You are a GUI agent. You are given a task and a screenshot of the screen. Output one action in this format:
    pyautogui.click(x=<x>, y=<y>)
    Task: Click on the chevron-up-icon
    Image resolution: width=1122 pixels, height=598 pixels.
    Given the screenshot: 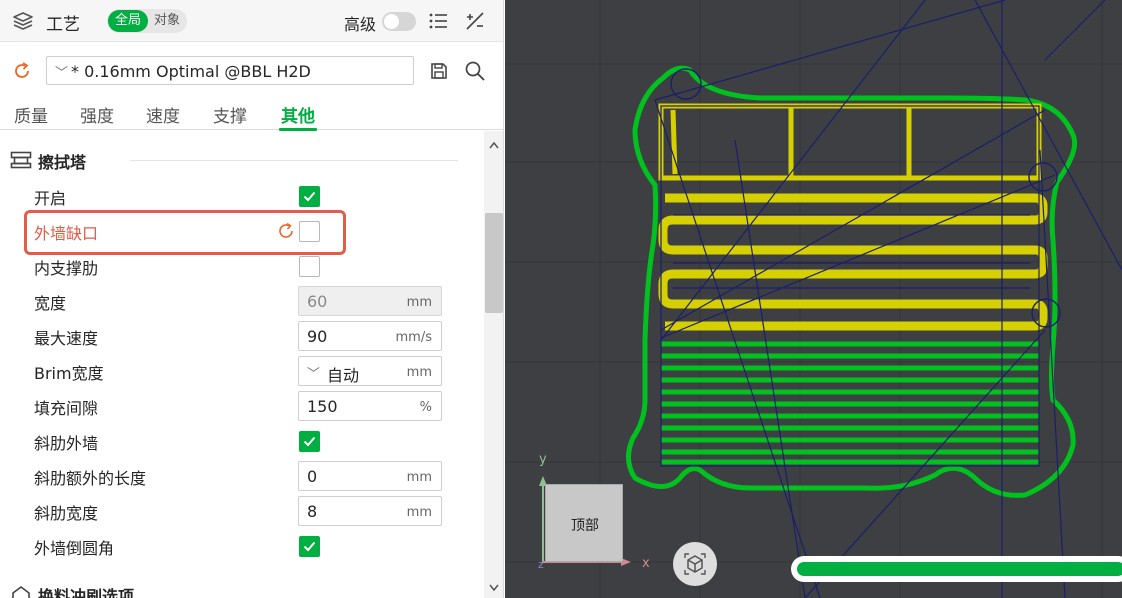 What is the action you would take?
    pyautogui.click(x=494, y=145)
    